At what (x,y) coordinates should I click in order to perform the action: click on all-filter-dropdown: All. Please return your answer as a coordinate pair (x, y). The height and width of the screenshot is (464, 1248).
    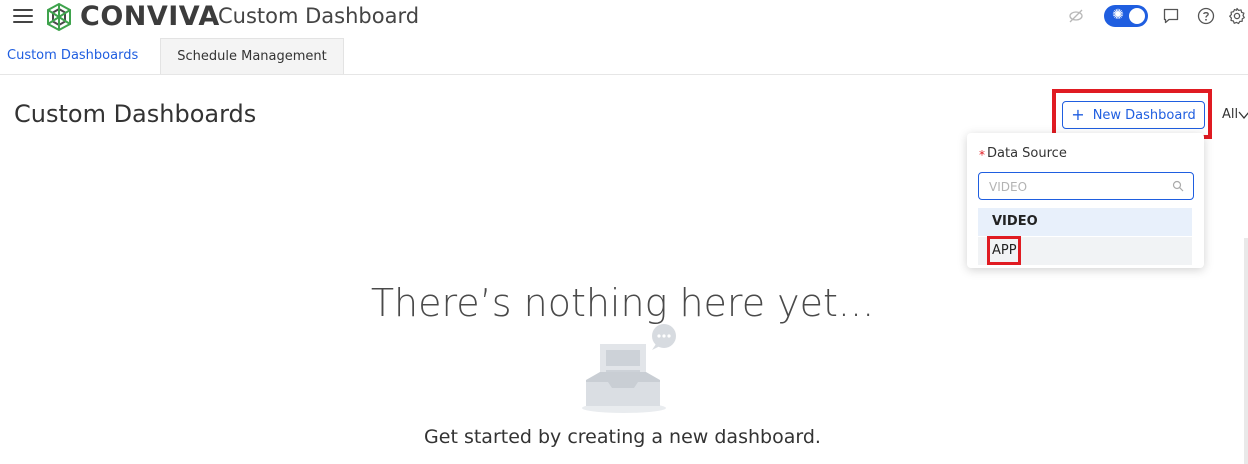
    Looking at the image, I should click on (1235, 114).